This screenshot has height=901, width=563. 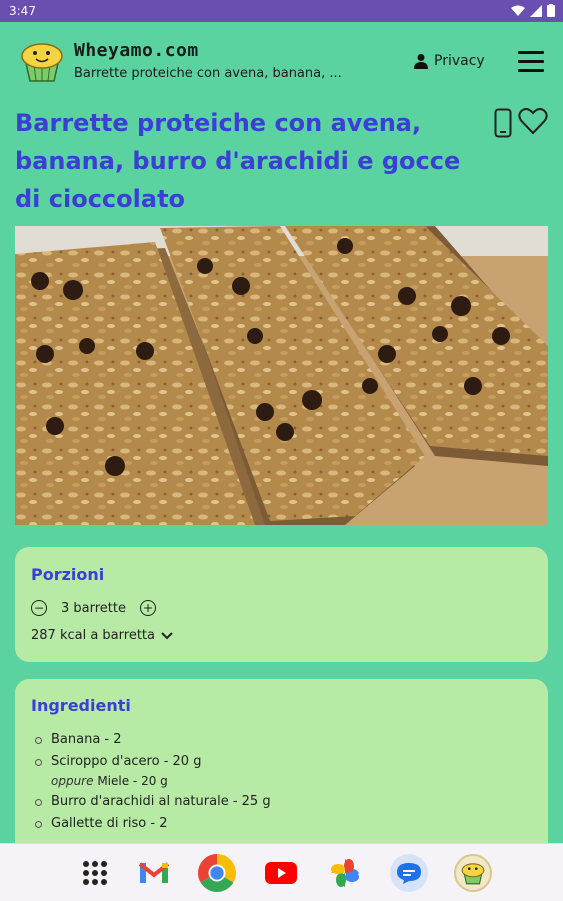 I want to click on increase-servings-button: +, so click(x=148, y=608).